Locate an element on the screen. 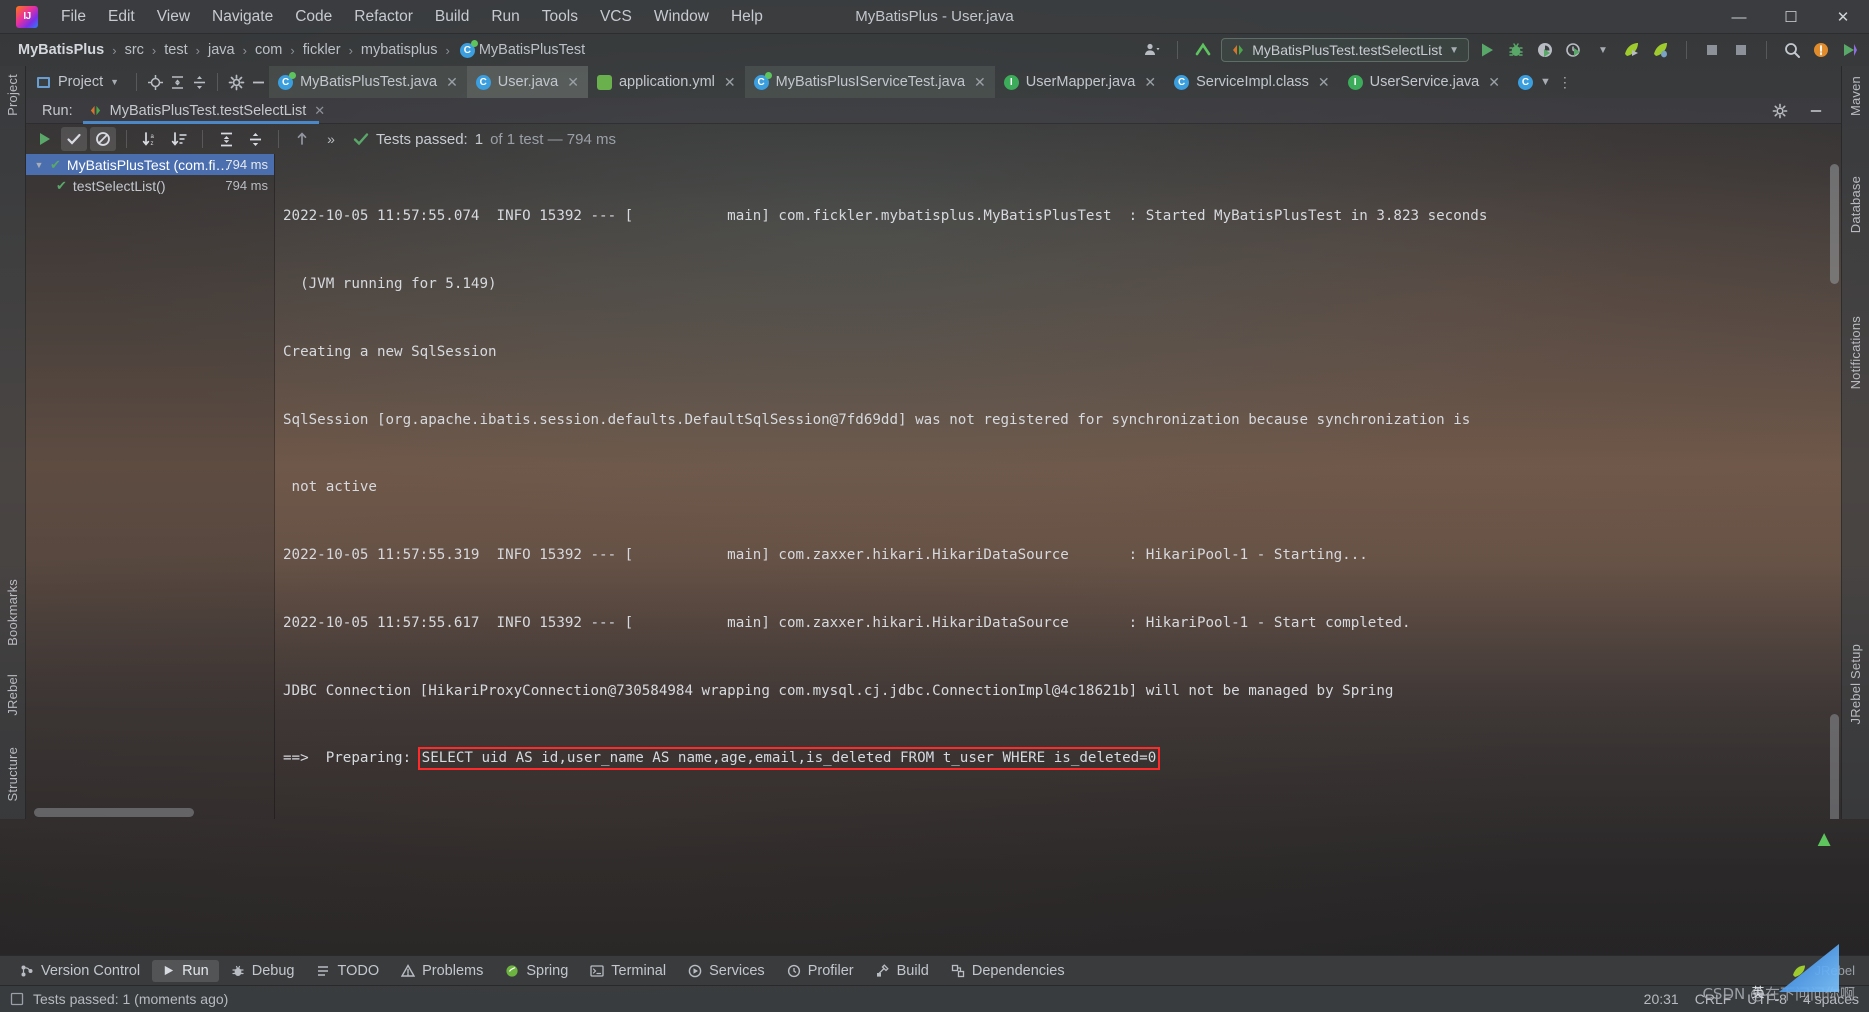 The image size is (1869, 1012). stop-icon is located at coordinates (1712, 50).